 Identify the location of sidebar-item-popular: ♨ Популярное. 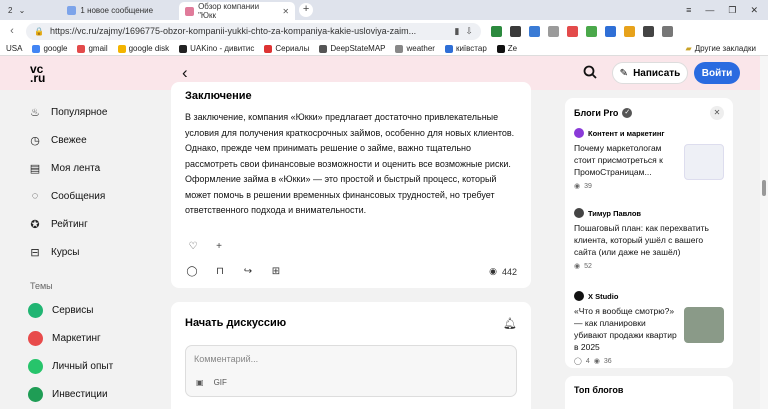
(67, 112).